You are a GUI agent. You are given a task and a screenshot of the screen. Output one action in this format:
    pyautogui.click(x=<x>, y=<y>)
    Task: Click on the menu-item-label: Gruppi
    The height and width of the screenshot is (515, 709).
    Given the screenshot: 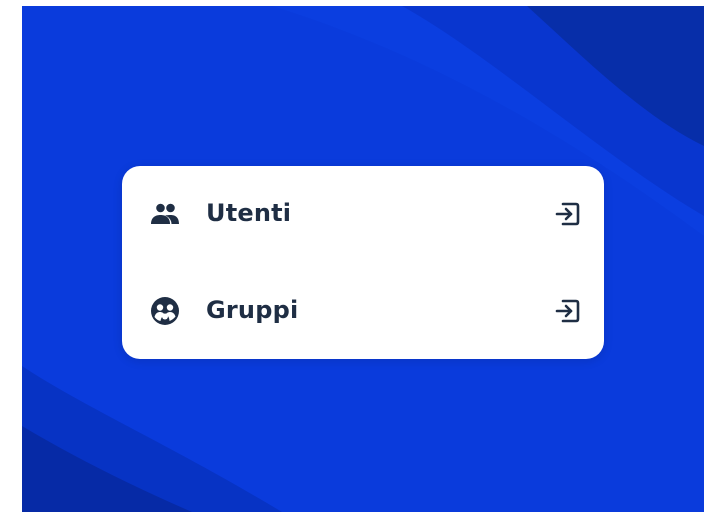 What is the action you would take?
    pyautogui.click(x=252, y=310)
    